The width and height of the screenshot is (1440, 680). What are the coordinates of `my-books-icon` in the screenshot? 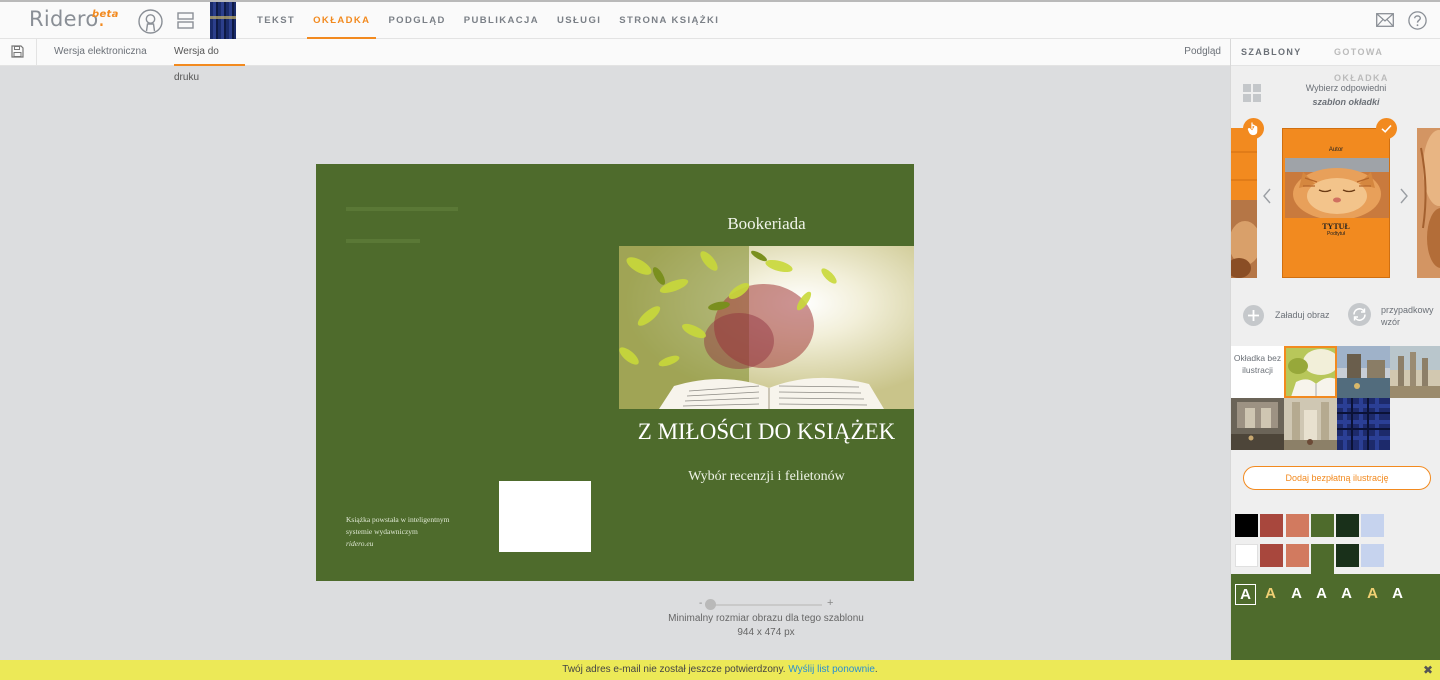 It's located at (185, 20).